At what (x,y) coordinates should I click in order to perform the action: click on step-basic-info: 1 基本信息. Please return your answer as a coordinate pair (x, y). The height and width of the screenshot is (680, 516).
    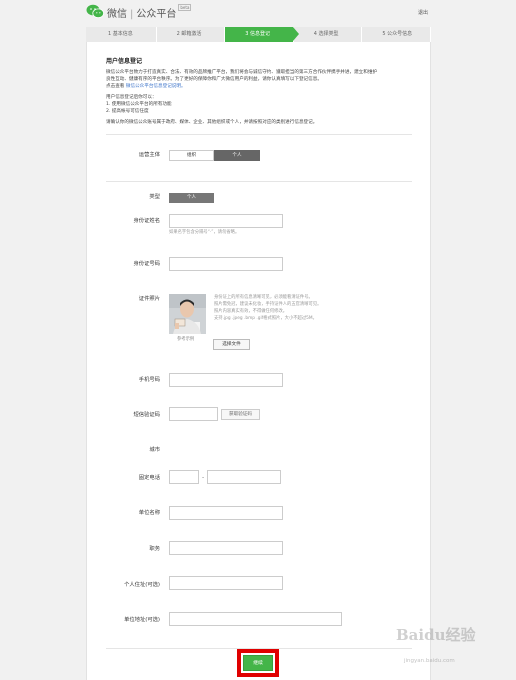
    Looking at the image, I should click on (121, 34).